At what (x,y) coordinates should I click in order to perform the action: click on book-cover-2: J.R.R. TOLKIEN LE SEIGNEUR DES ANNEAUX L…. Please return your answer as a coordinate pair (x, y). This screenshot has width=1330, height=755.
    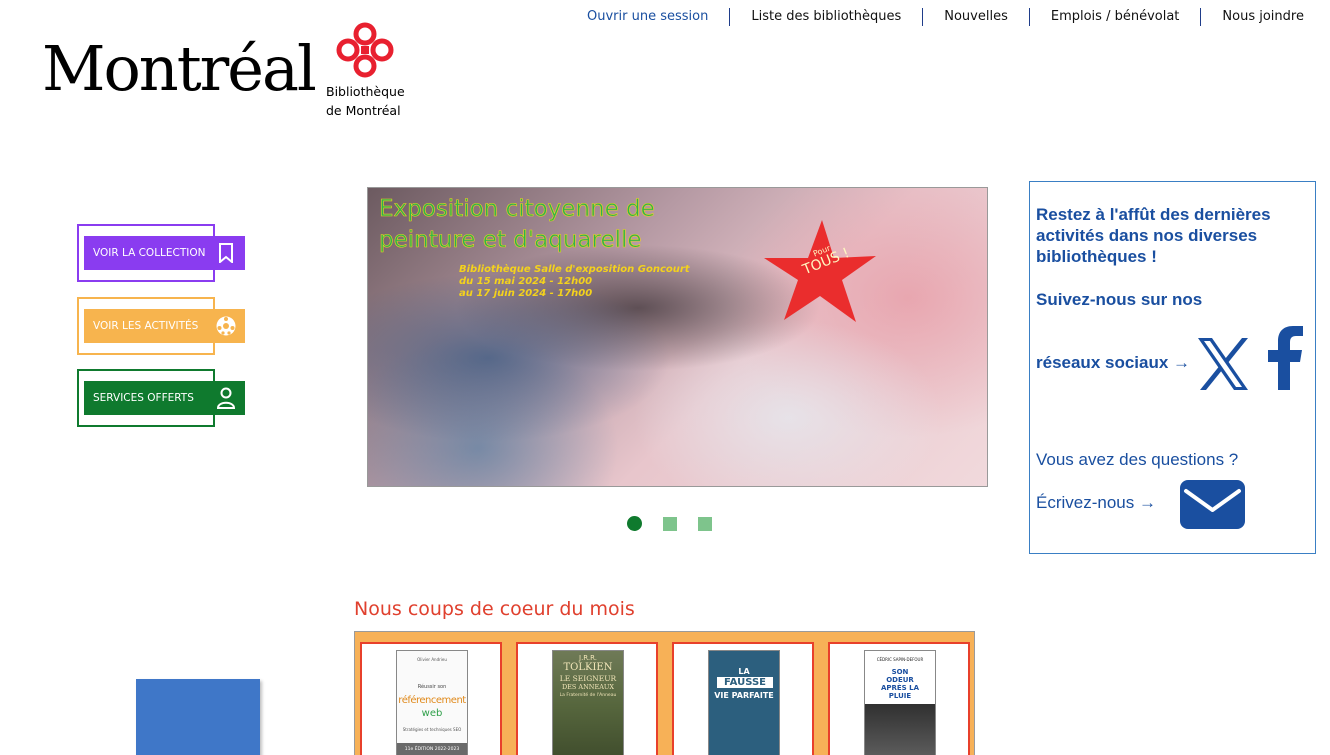
    Looking at the image, I should click on (588, 702).